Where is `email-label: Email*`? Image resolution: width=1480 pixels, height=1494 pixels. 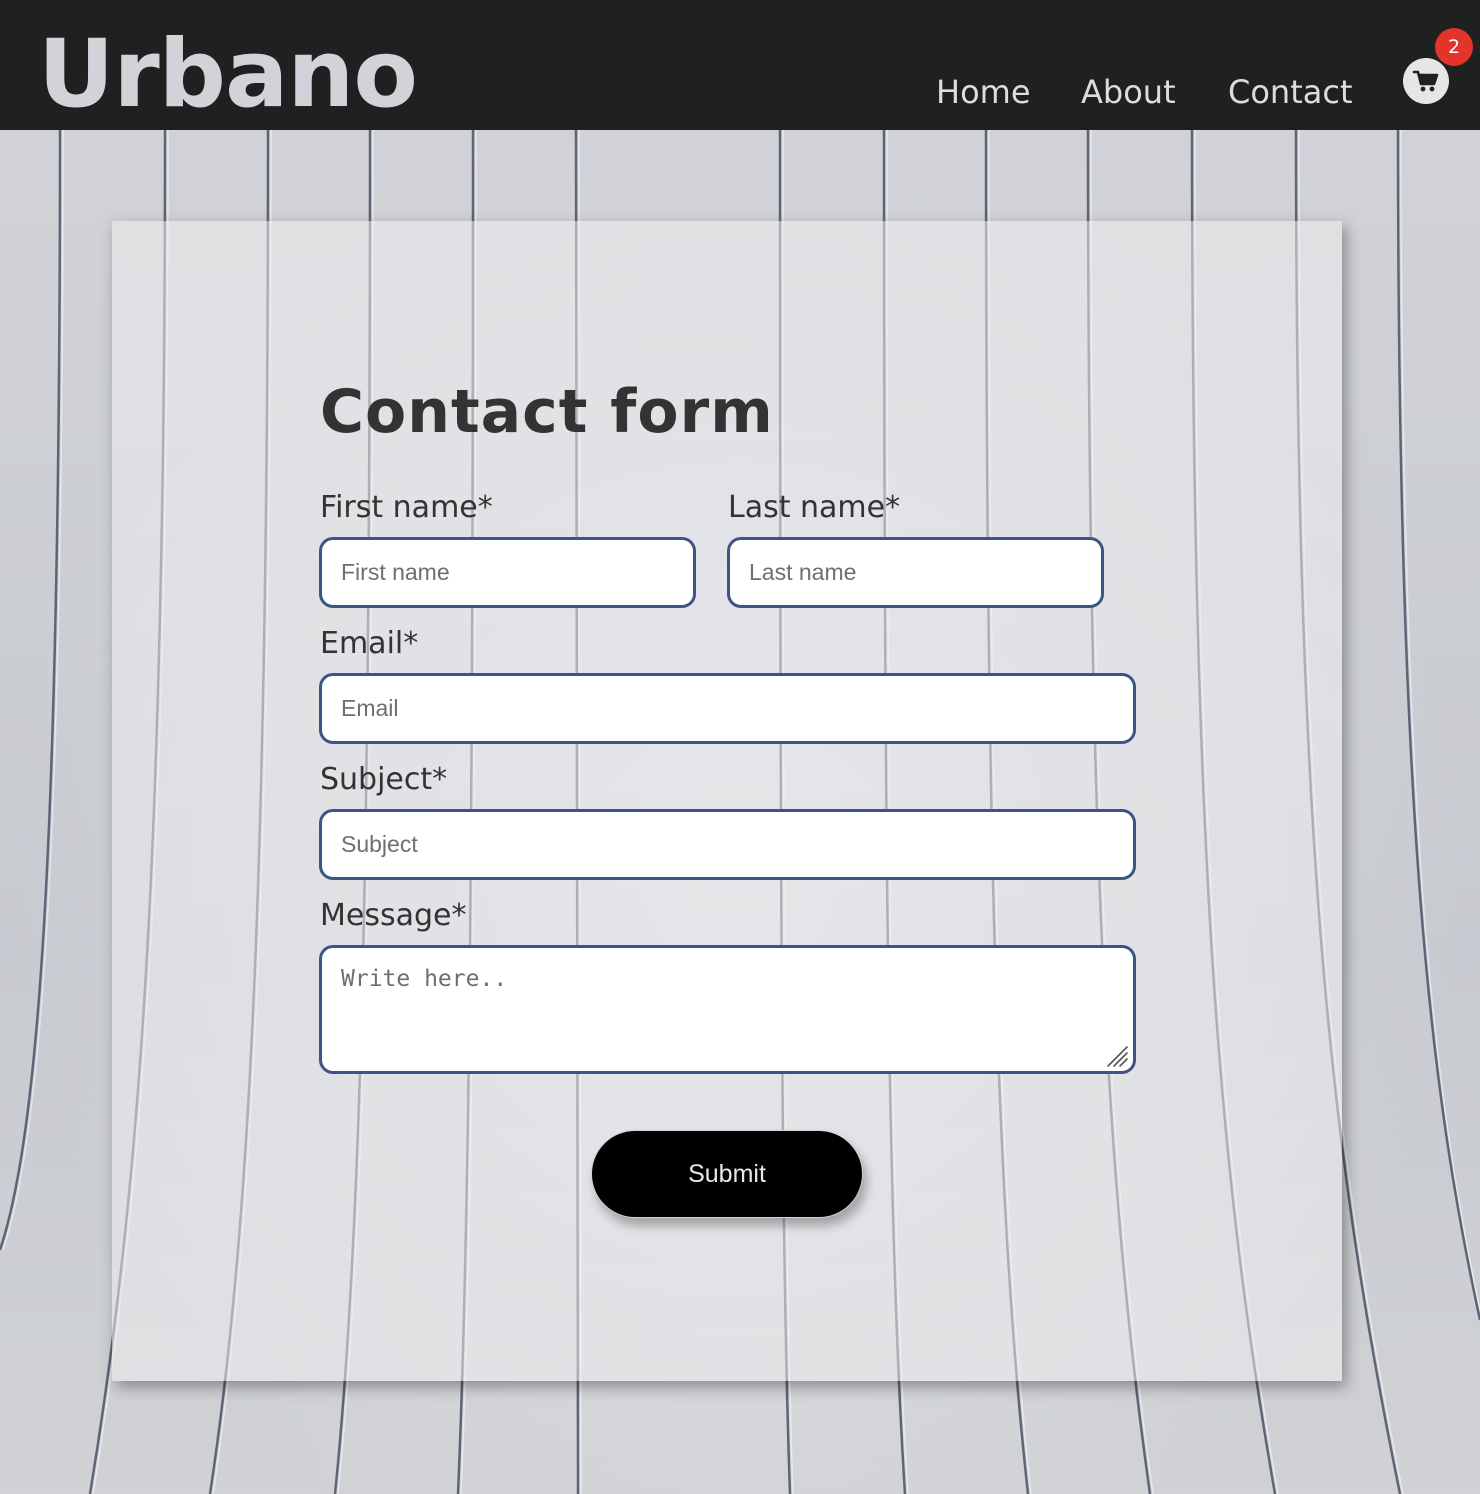 email-label: Email* is located at coordinates (369, 643).